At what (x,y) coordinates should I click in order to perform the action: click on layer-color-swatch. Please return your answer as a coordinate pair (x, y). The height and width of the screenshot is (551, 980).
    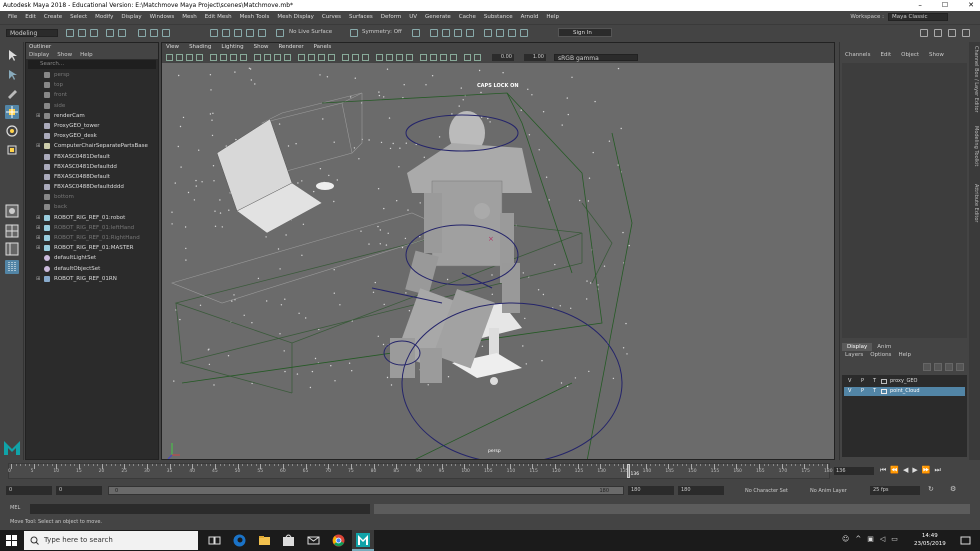
    Looking at the image, I should click on (884, 391).